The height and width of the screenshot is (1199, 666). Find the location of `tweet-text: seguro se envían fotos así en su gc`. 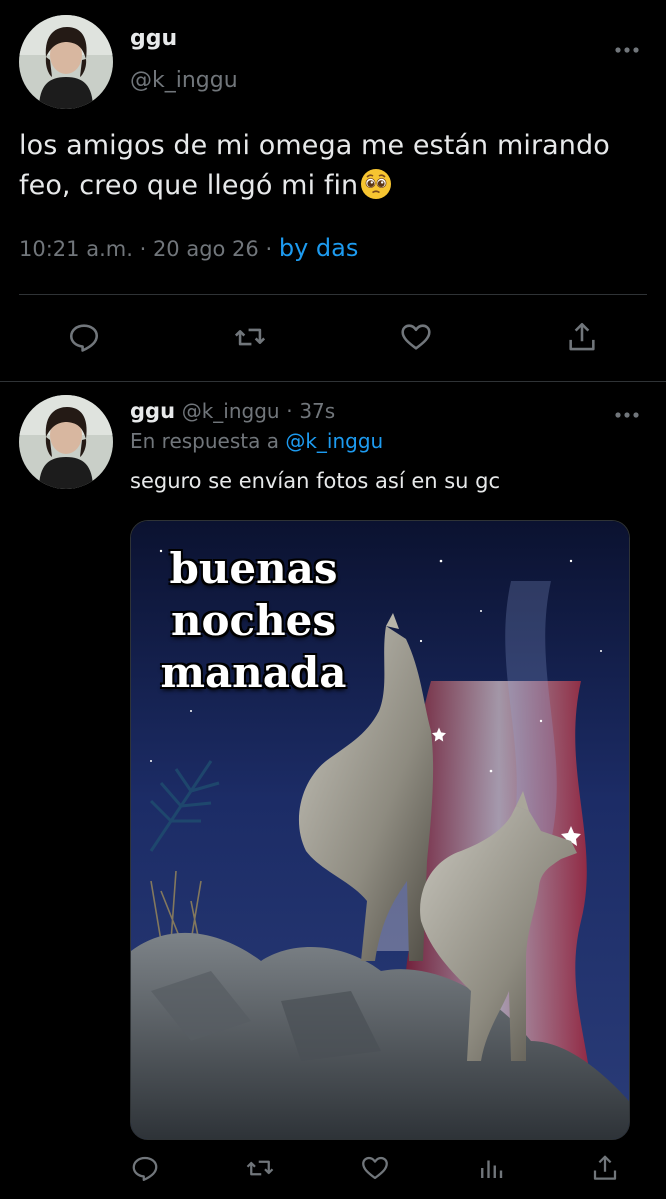

tweet-text: seguro se envían fotos así en su gc is located at coordinates (315, 481).